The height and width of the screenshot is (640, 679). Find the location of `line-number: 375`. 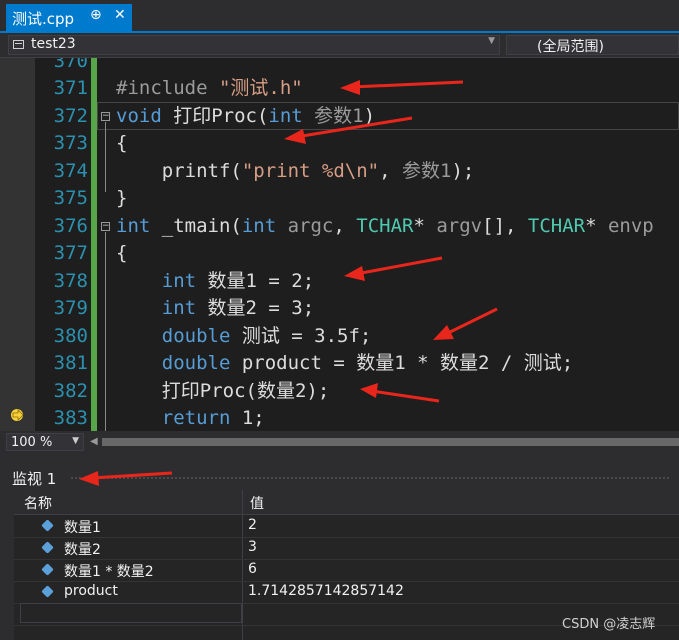

line-number: 375 is located at coordinates (70, 198).